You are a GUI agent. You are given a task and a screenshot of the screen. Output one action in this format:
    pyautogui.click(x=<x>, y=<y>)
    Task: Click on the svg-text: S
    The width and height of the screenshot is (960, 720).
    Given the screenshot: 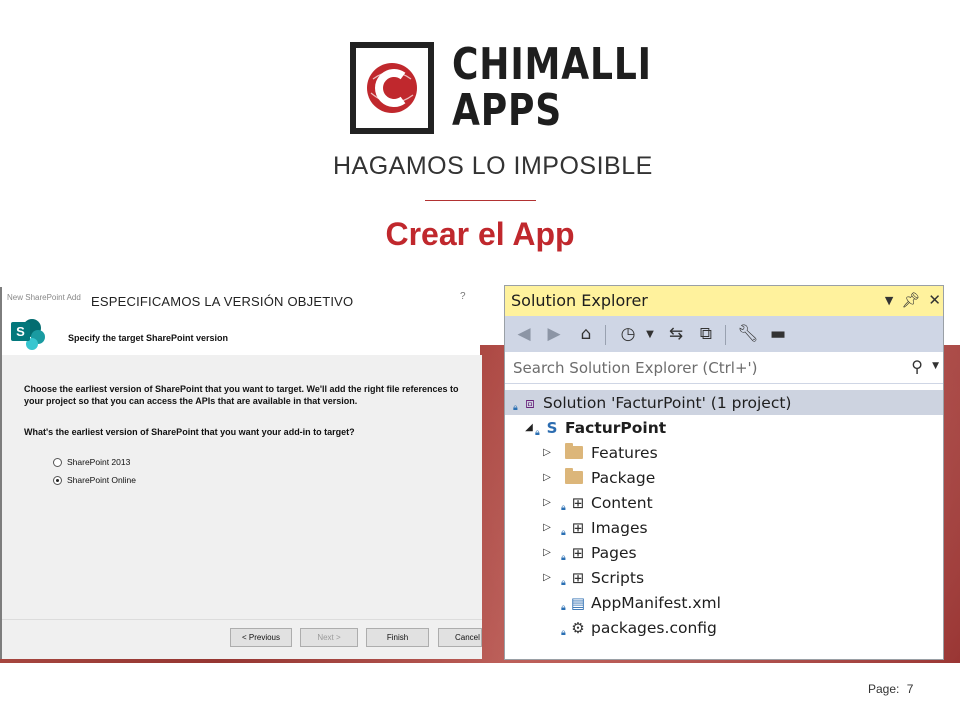 What is the action you would take?
    pyautogui.click(x=20, y=331)
    